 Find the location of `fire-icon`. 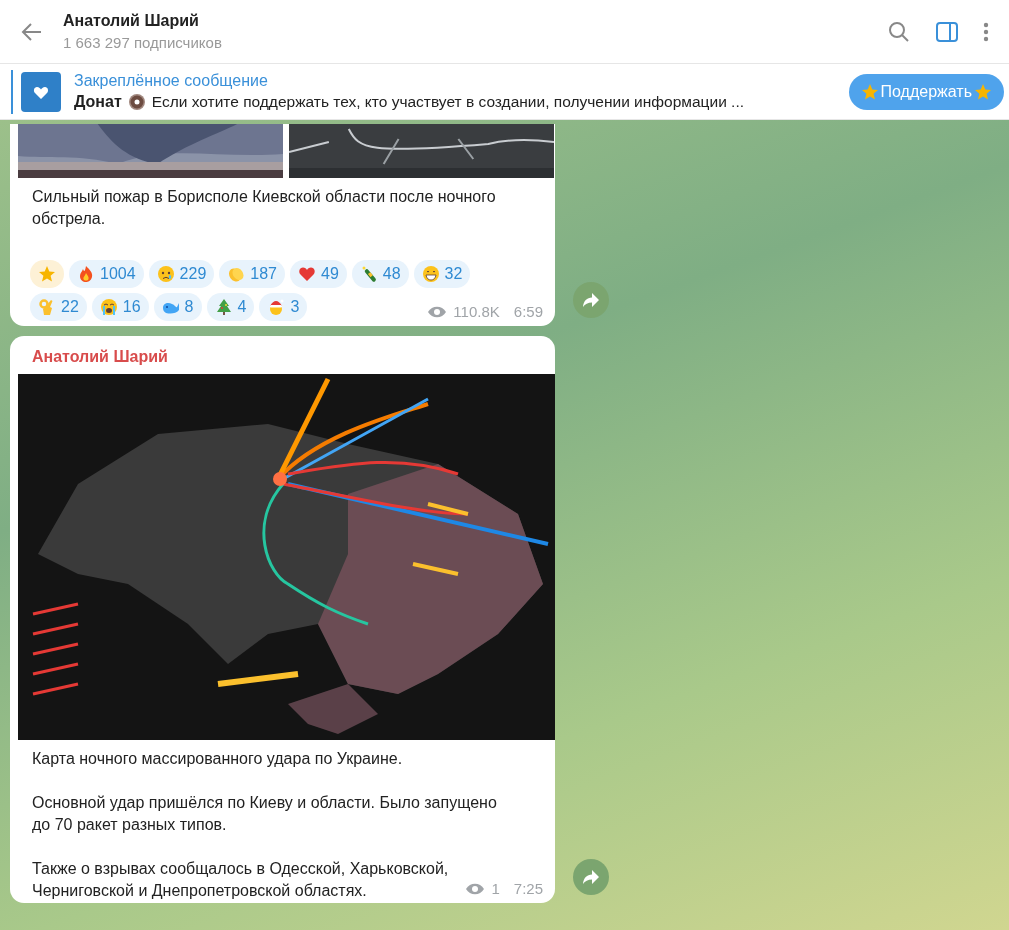

fire-icon is located at coordinates (86, 274).